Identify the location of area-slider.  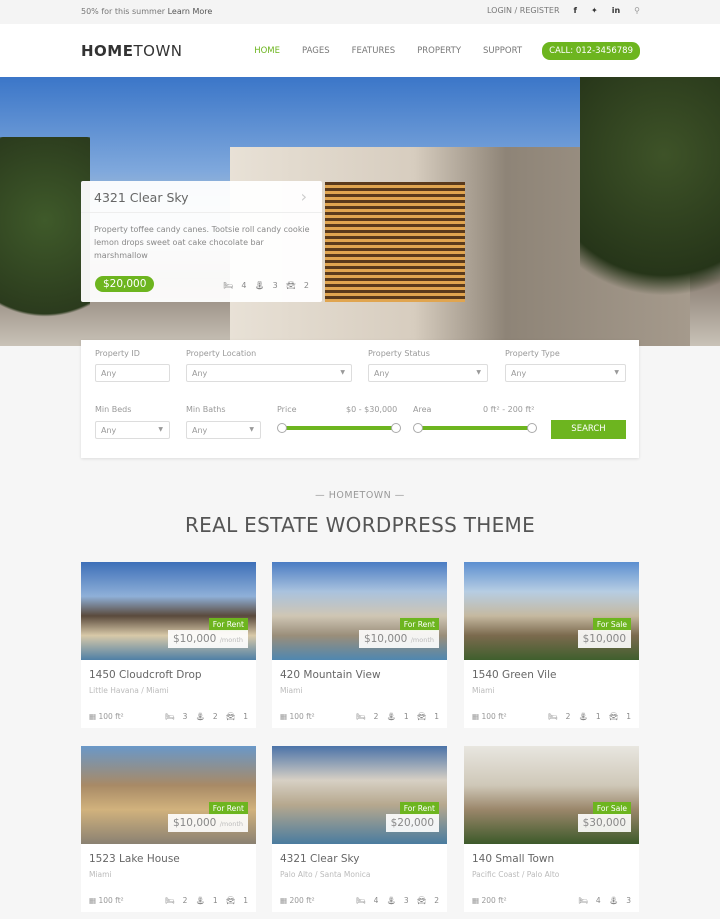
(475, 428).